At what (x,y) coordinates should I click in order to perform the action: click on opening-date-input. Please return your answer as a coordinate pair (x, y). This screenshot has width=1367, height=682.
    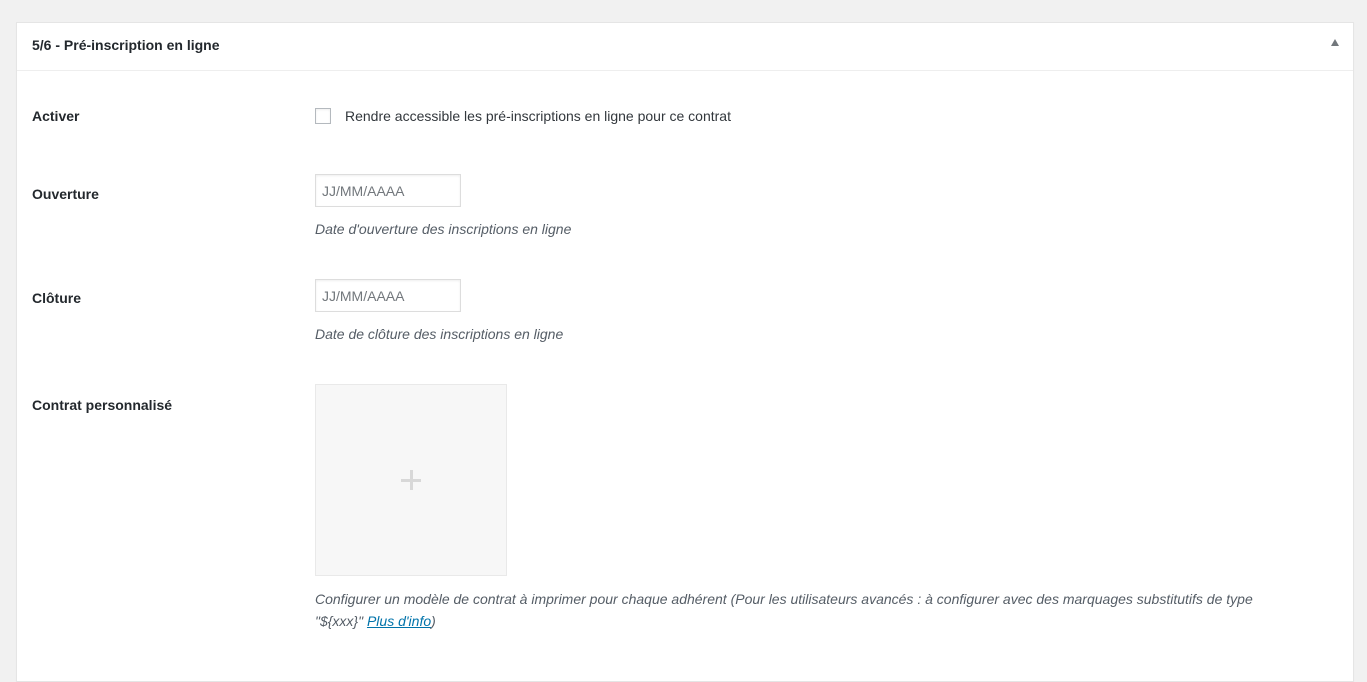
    Looking at the image, I should click on (388, 190).